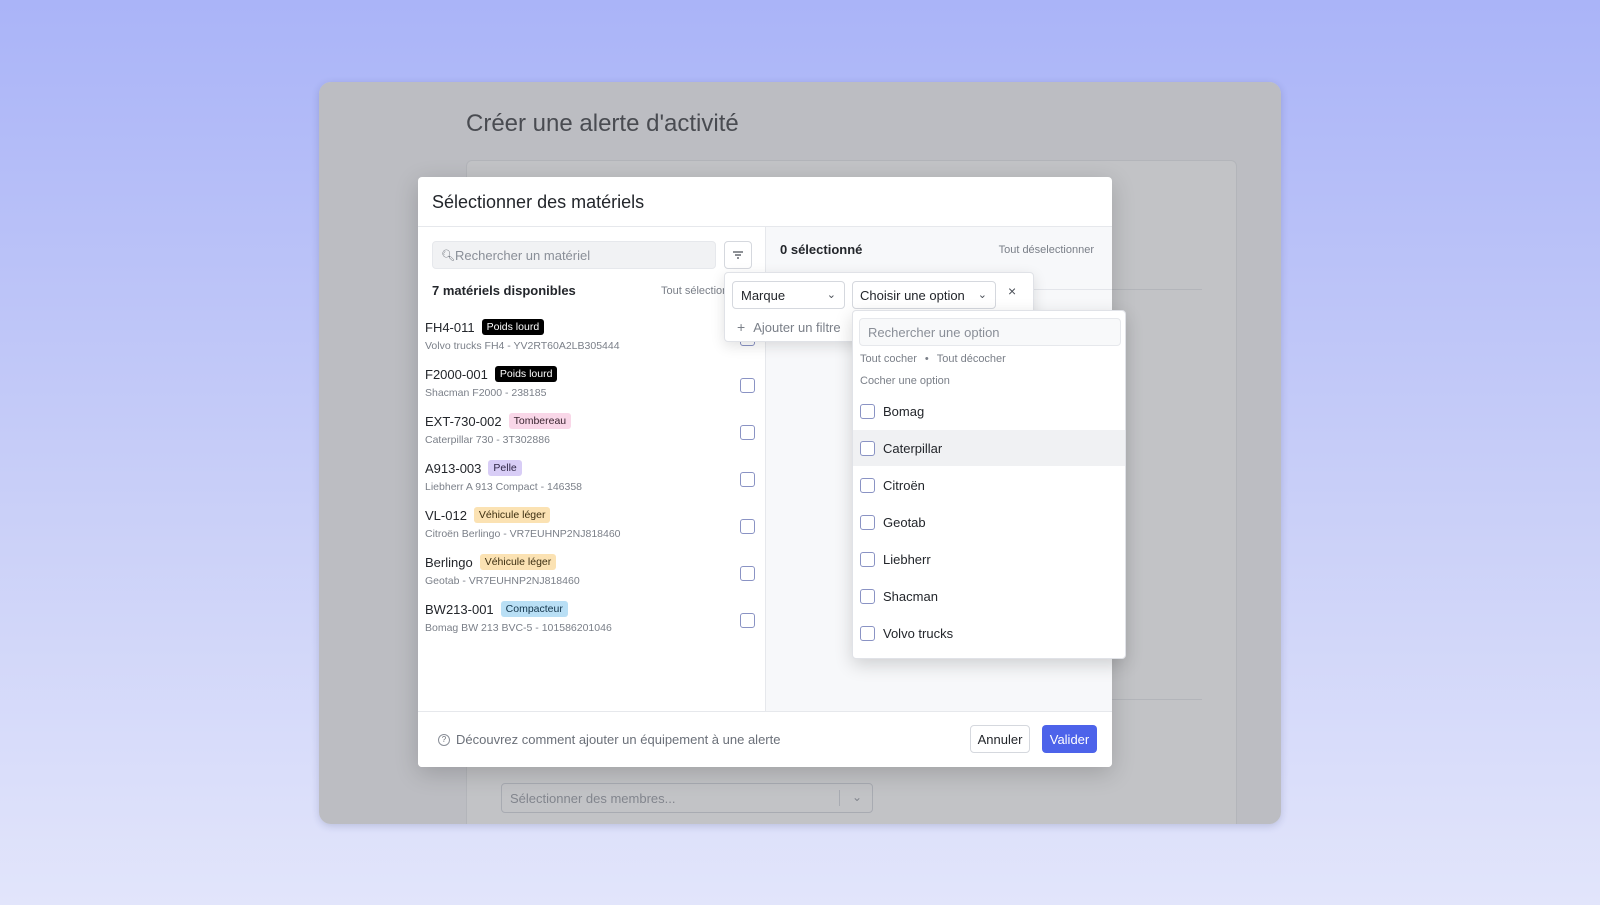 This screenshot has width=1600, height=905. What do you see at coordinates (1069, 739) in the screenshot?
I see `validate-button: Valider` at bounding box center [1069, 739].